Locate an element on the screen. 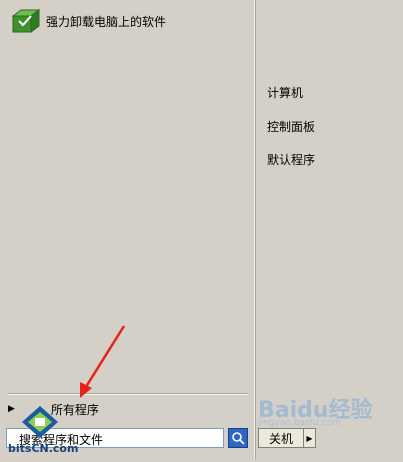  search-button is located at coordinates (238, 438).